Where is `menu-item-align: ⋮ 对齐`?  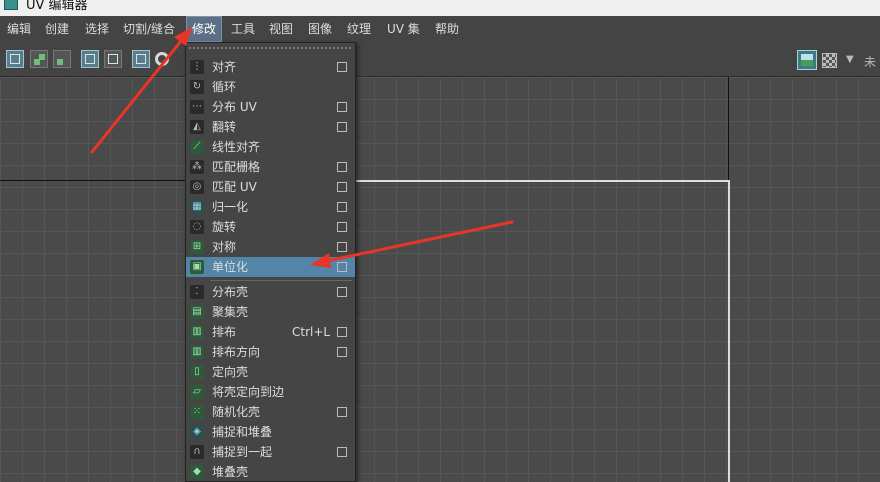 menu-item-align: ⋮ 对齐 is located at coordinates (270, 67).